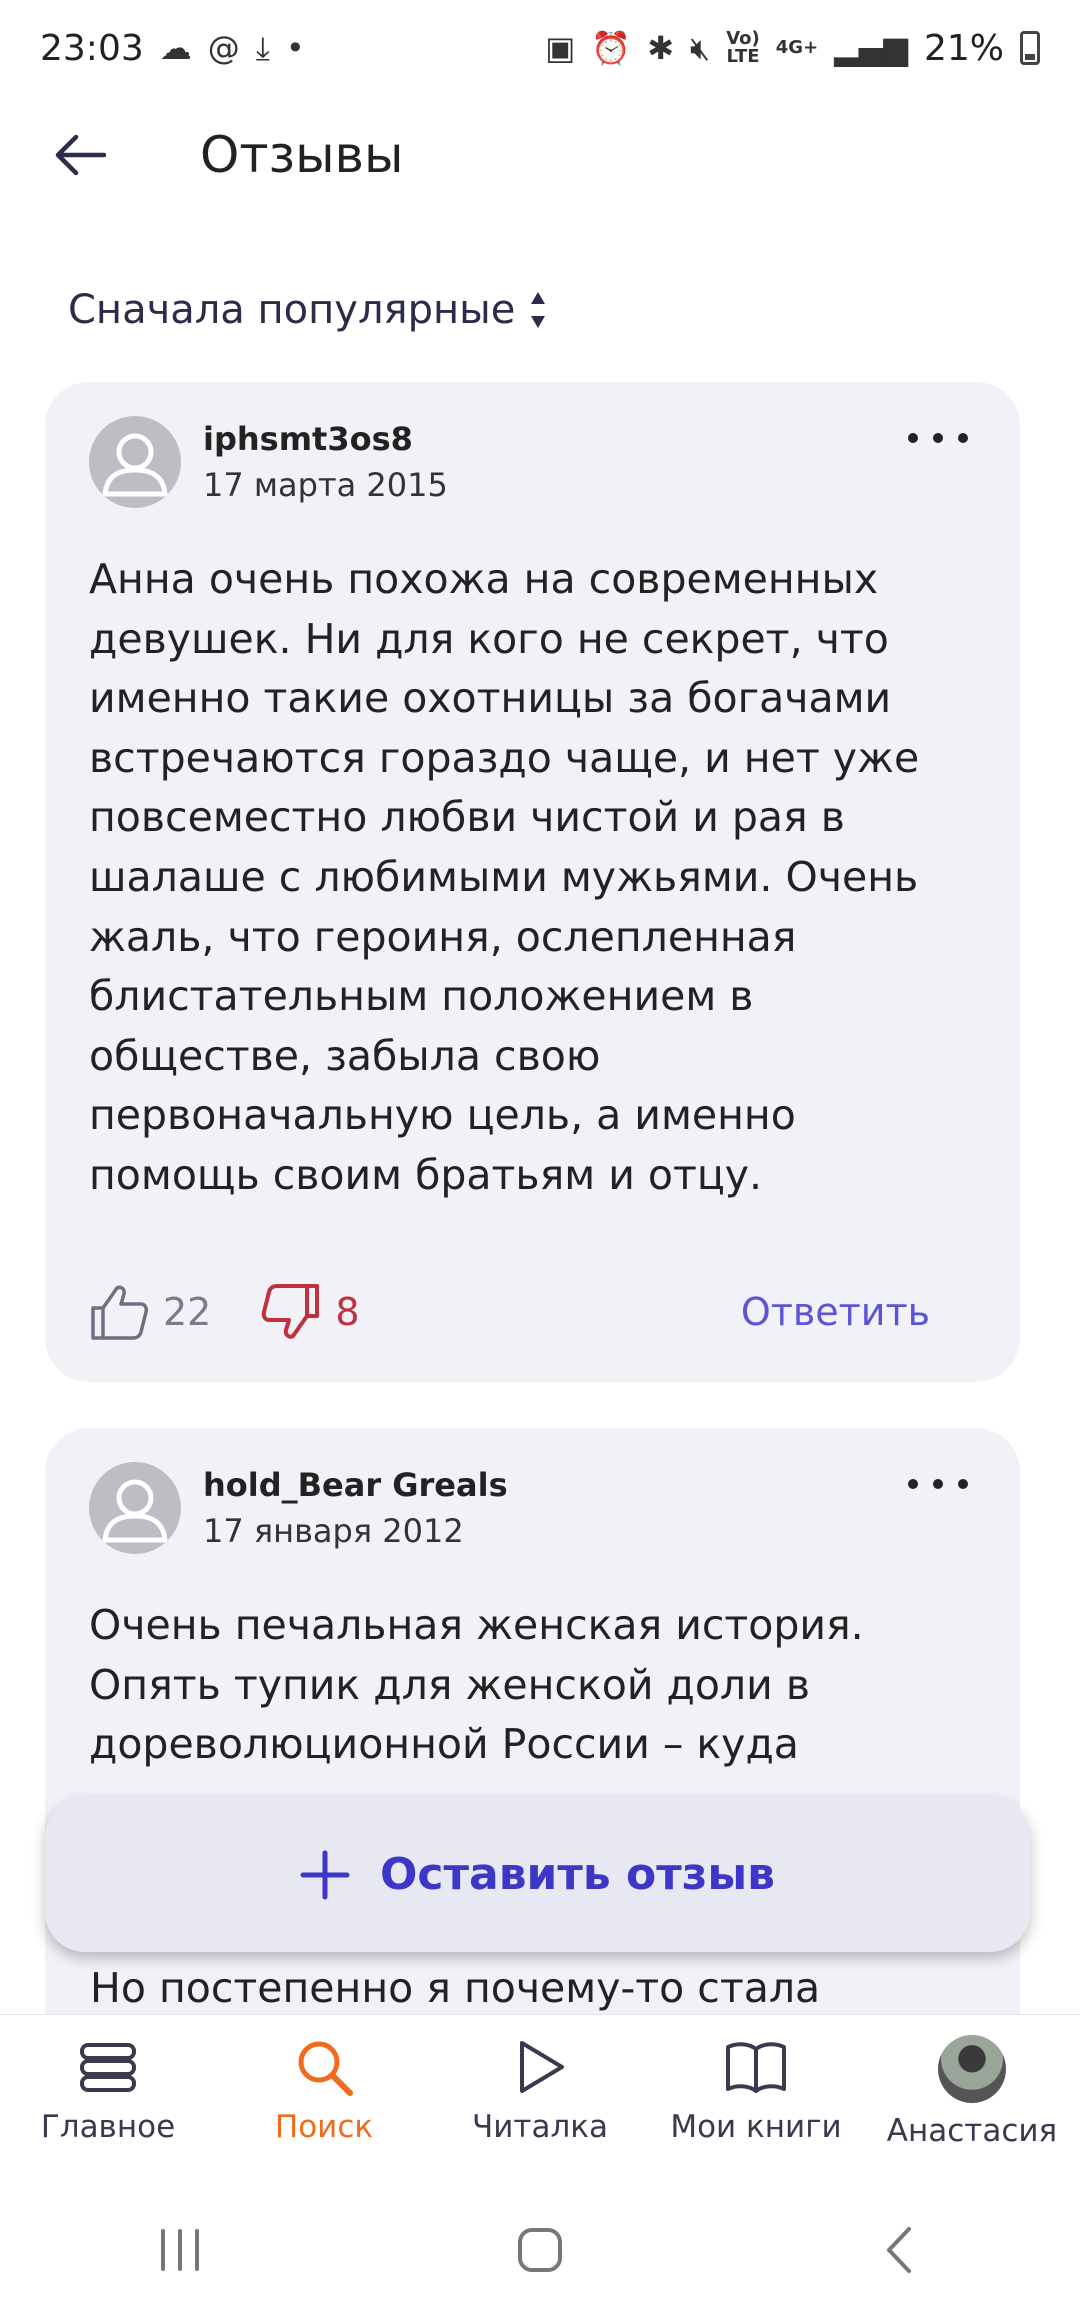 This screenshot has height=2316, width=1080. Describe the element at coordinates (972, 2069) in the screenshot. I see `profile-avatar` at that location.